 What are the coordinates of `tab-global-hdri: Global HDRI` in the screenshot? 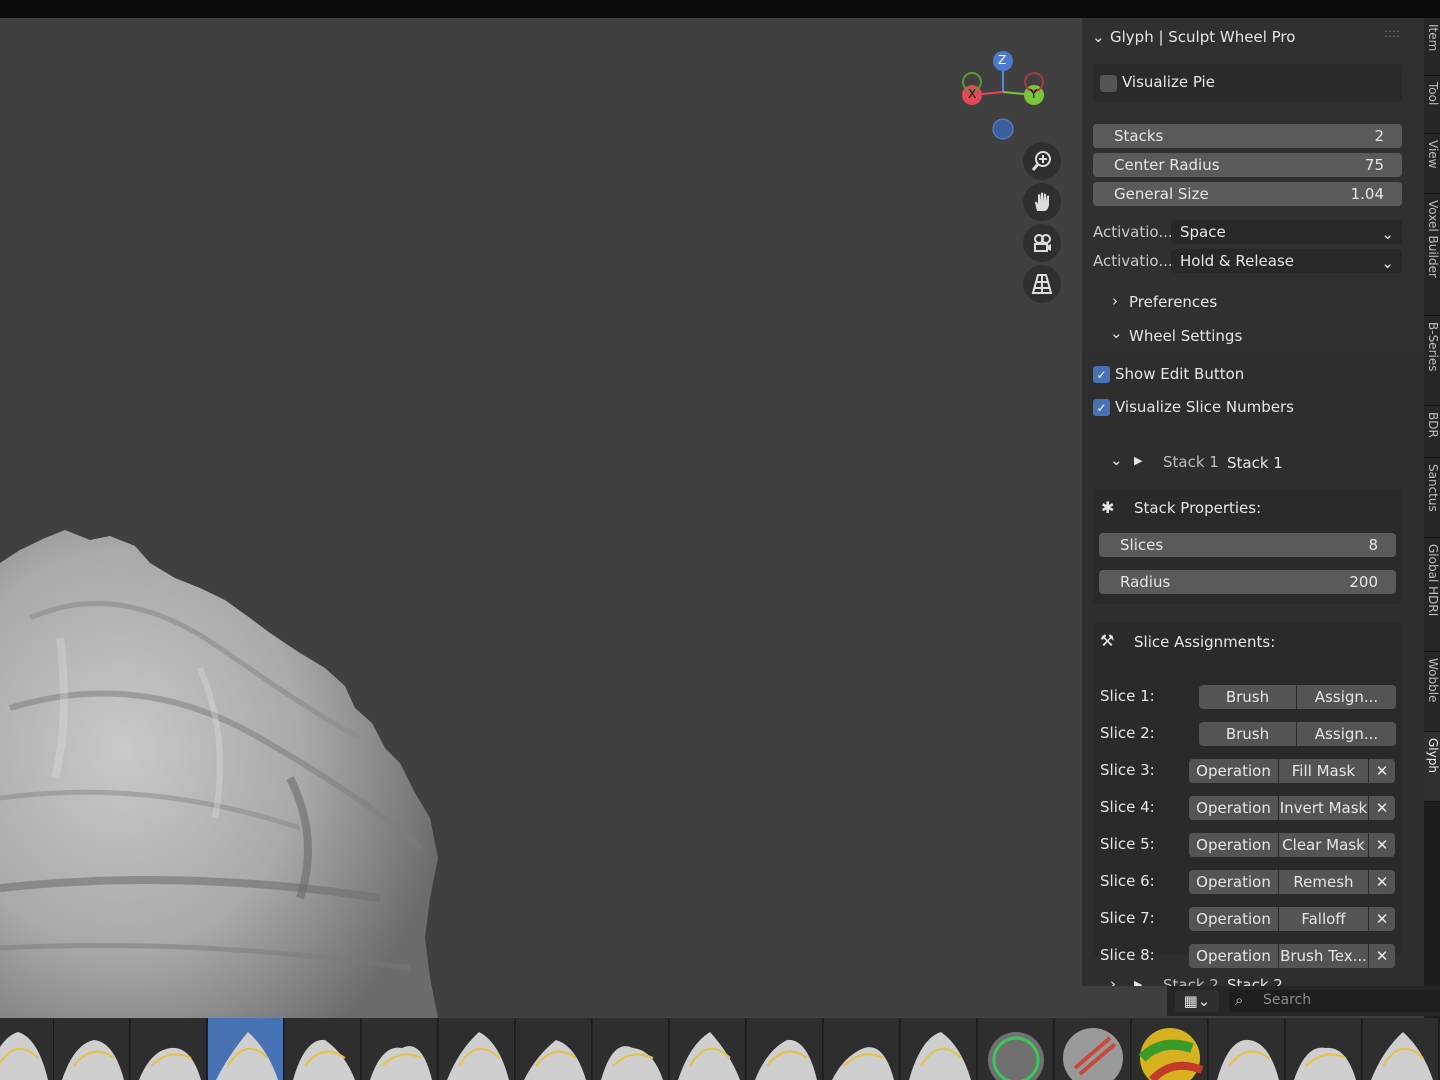 It's located at (1432, 595).